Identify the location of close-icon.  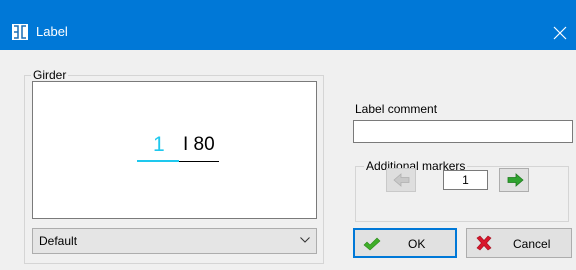
(560, 33).